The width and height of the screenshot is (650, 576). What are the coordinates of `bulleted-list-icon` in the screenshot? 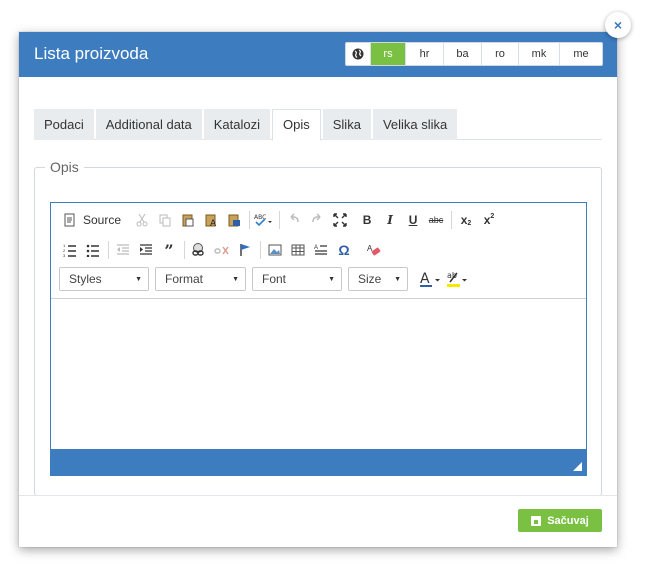 It's located at (93, 250).